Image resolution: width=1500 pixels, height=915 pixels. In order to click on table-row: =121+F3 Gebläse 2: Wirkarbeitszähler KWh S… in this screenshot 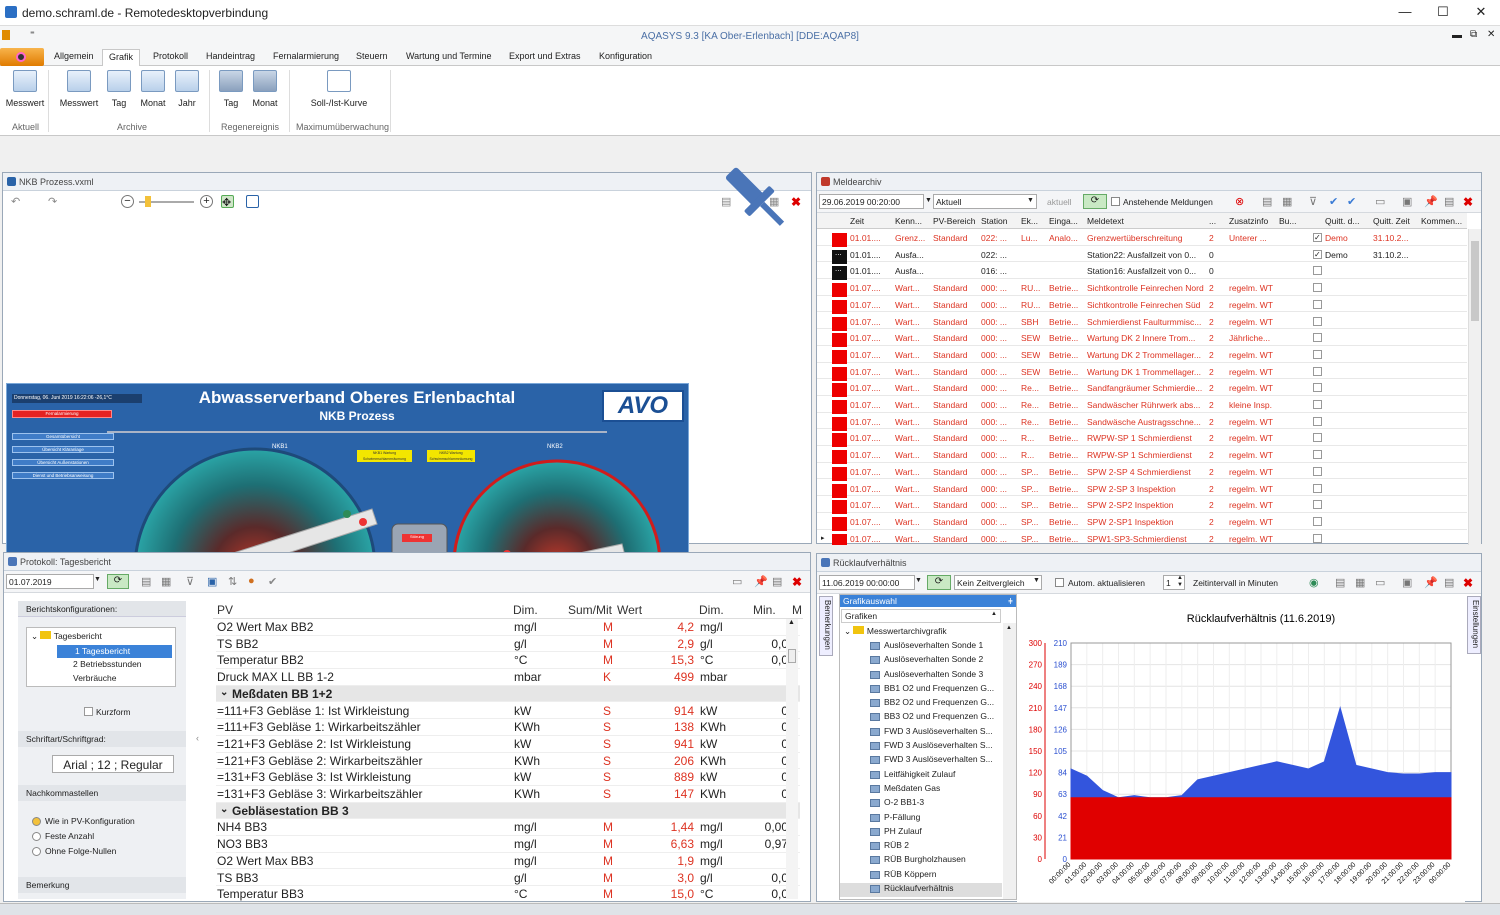, I will do `click(508, 761)`.